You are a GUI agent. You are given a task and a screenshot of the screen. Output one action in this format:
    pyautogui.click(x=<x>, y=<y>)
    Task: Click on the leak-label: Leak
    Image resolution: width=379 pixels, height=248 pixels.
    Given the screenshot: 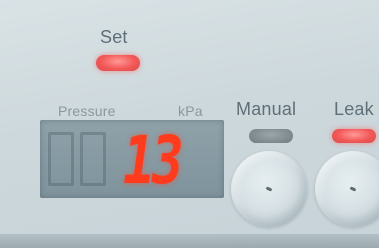 What is the action you would take?
    pyautogui.click(x=354, y=109)
    